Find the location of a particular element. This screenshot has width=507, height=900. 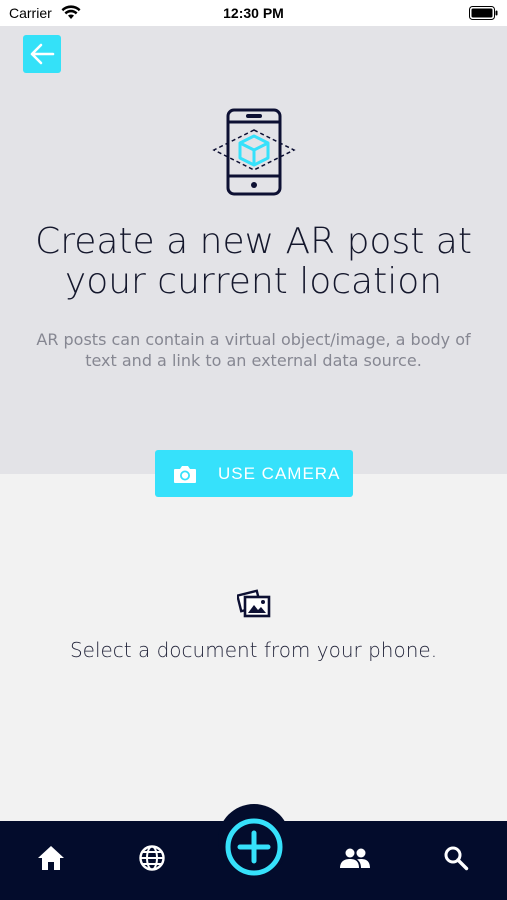

people-icon is located at coordinates (355, 858).